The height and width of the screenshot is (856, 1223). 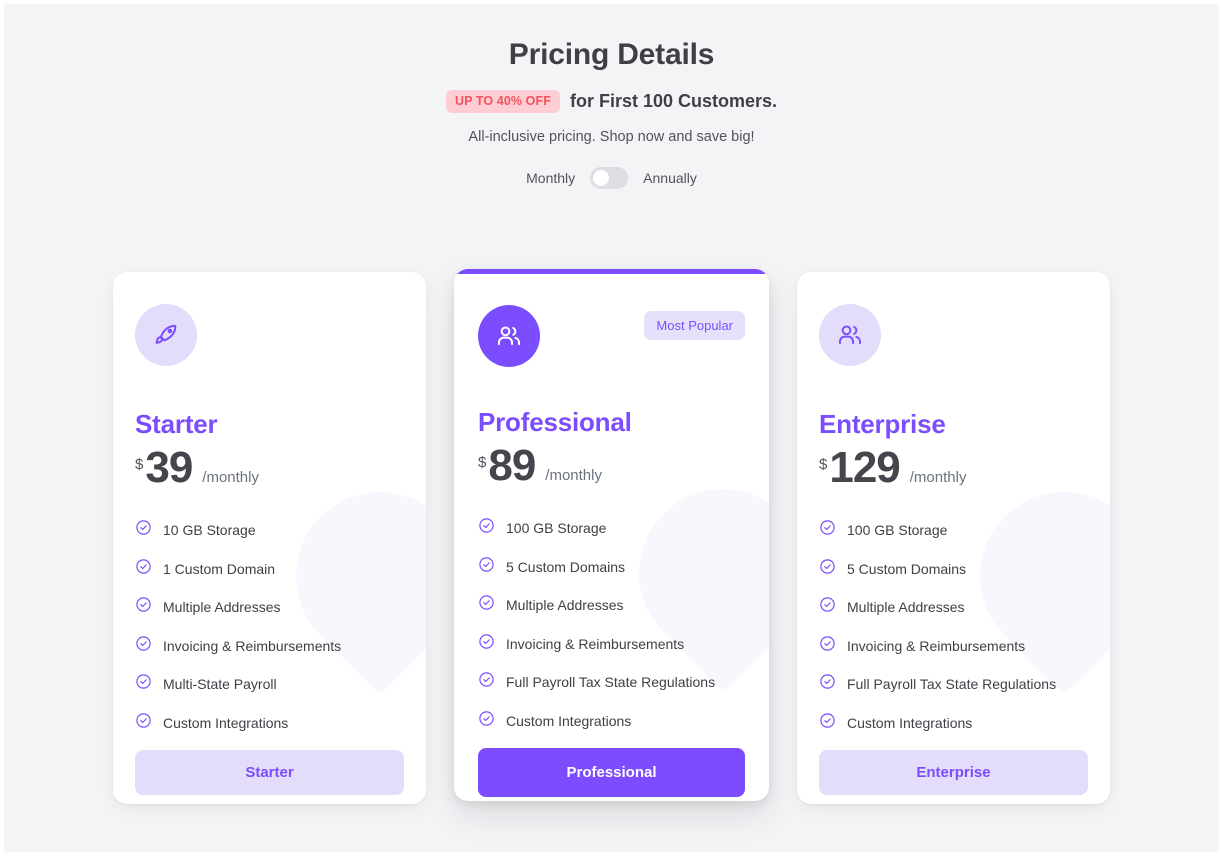 What do you see at coordinates (882, 424) in the screenshot?
I see `plan-name: Enterprise` at bounding box center [882, 424].